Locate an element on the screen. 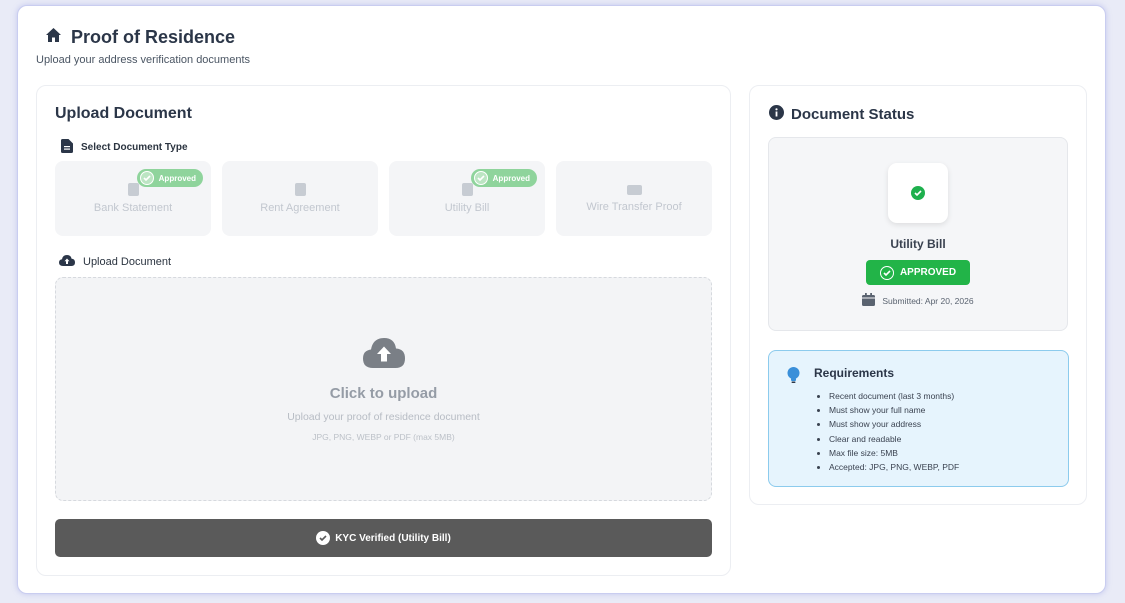 This screenshot has height=603, width=1125. lightbulb-icon is located at coordinates (793, 377).